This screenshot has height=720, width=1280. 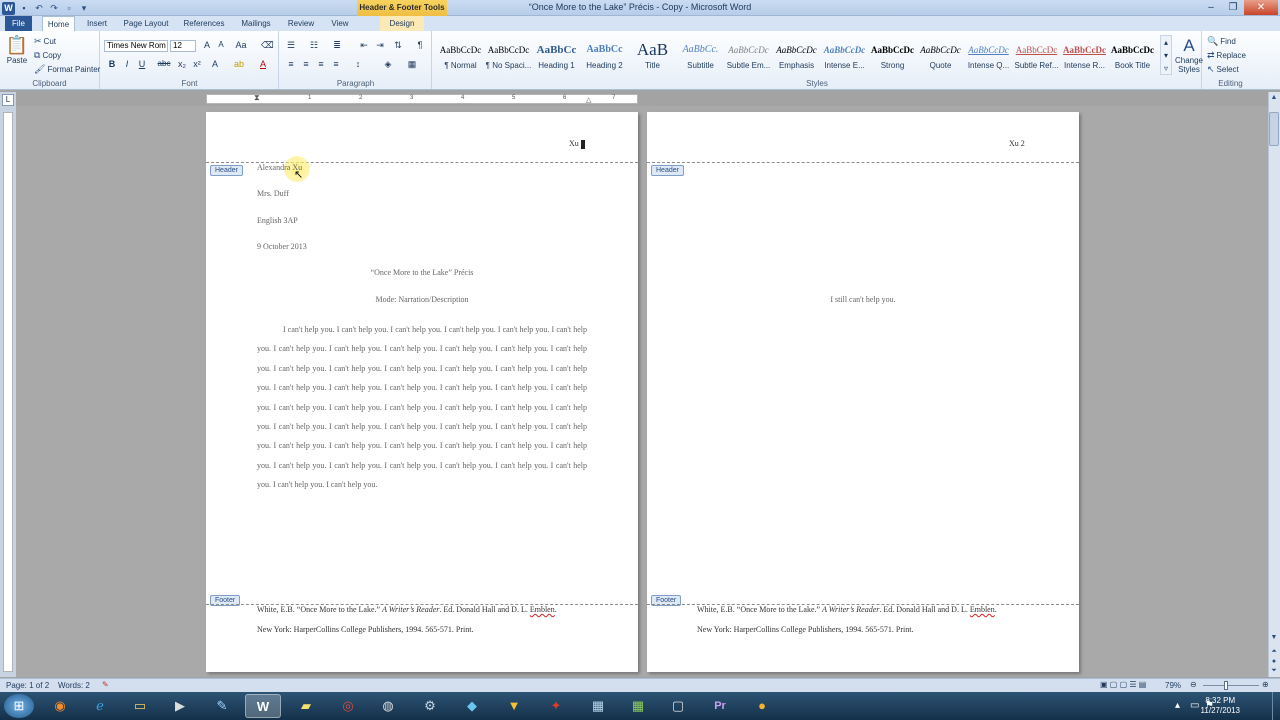 What do you see at coordinates (58, 23) in the screenshot?
I see `tab-home: Home` at bounding box center [58, 23].